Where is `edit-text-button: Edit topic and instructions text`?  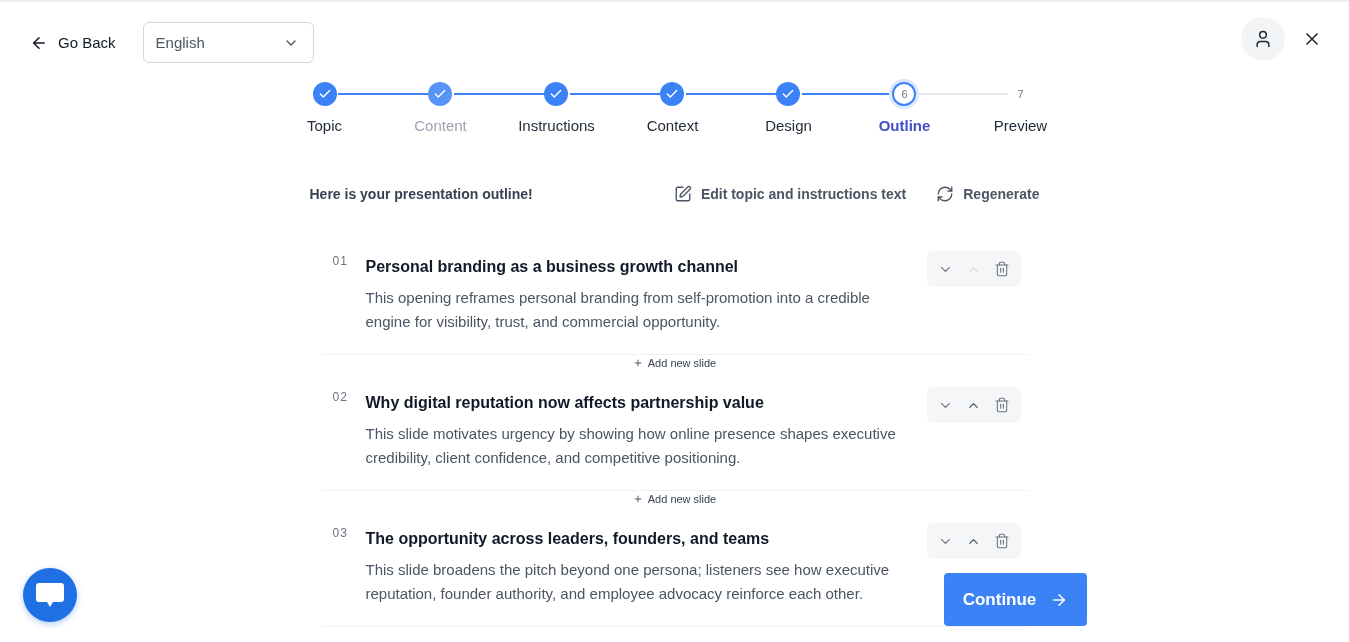
edit-text-button: Edit topic and instructions text is located at coordinates (790, 194).